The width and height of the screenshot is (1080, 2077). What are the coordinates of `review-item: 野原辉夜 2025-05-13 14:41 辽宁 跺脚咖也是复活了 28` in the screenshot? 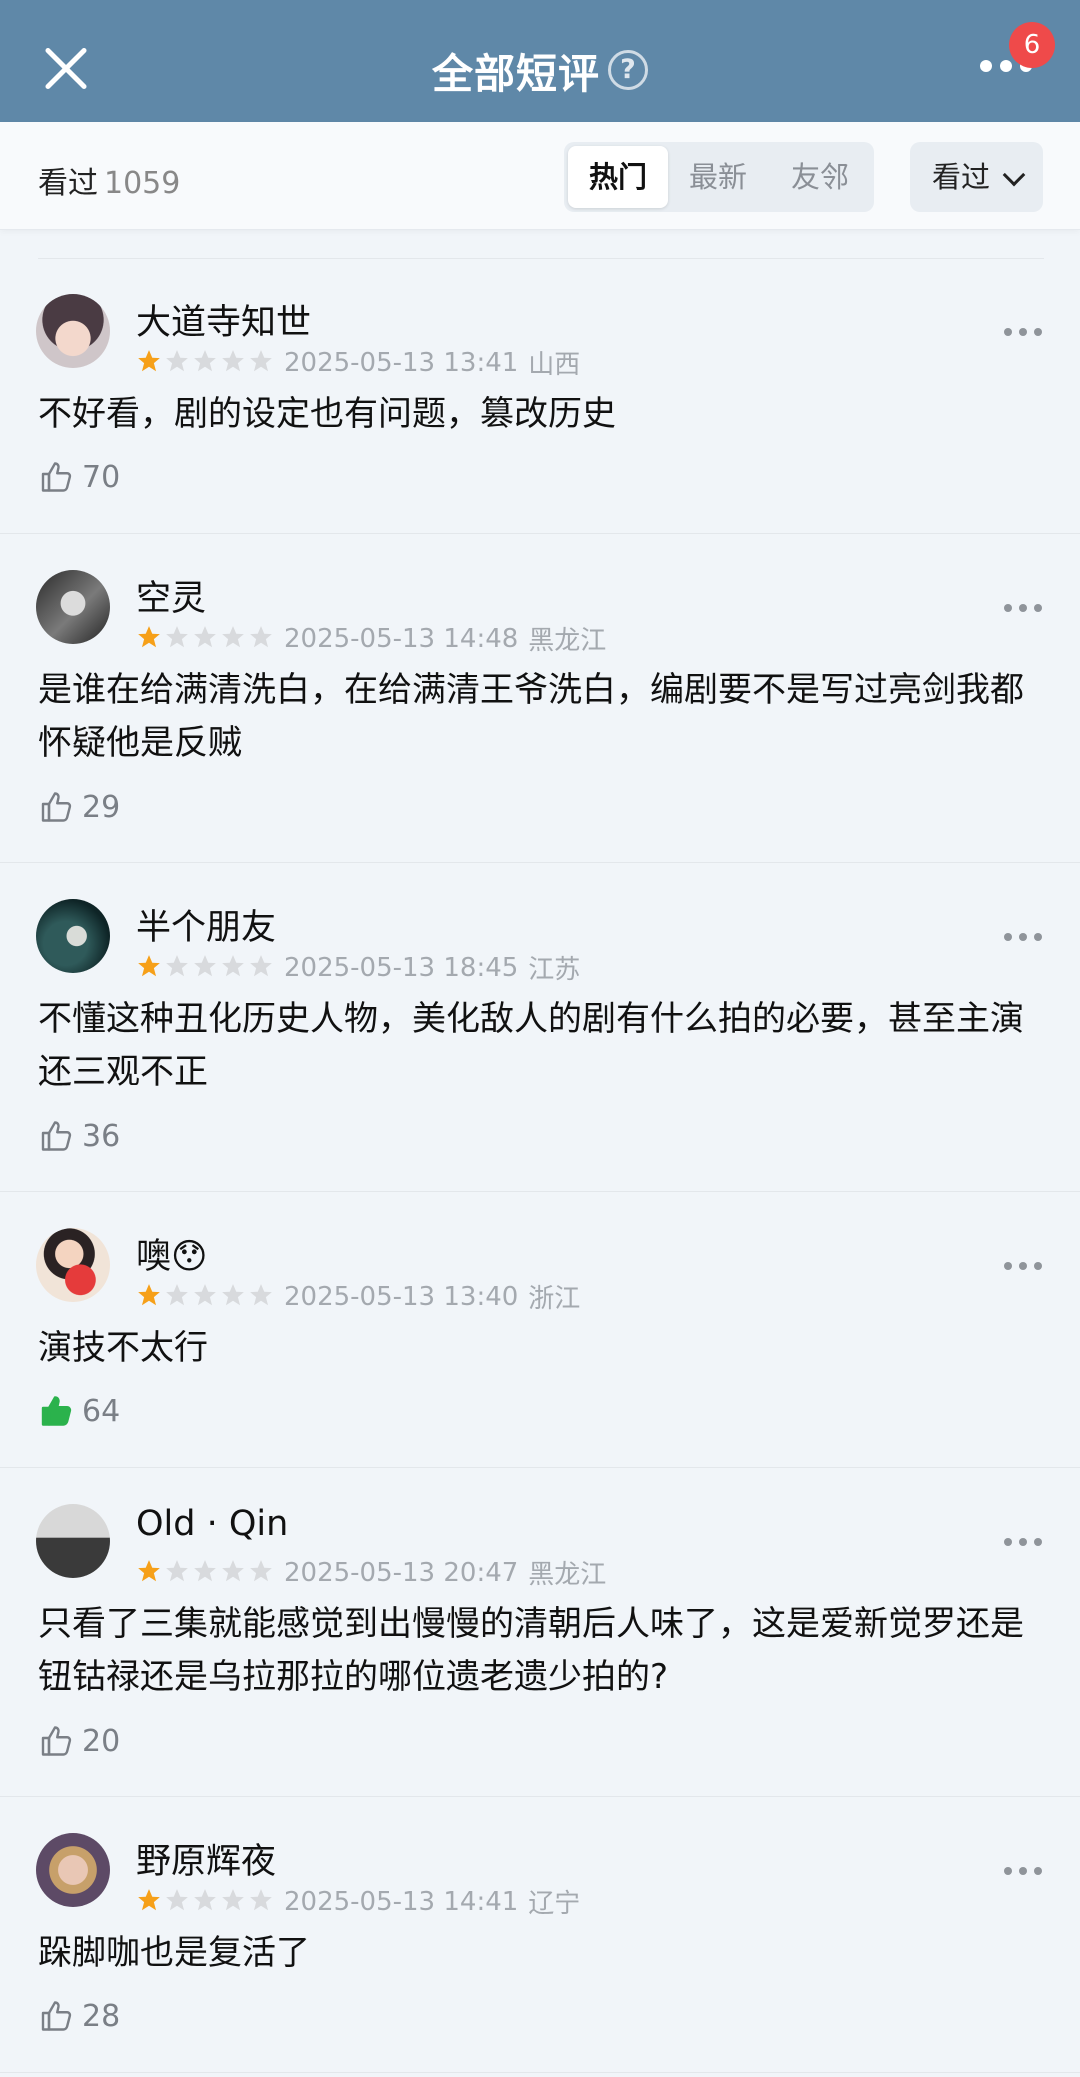 It's located at (540, 1935).